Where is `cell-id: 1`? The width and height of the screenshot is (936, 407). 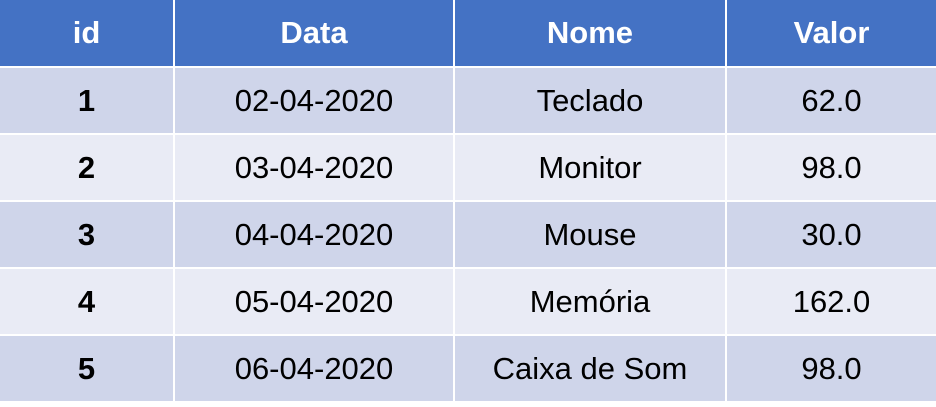
cell-id: 1 is located at coordinates (87, 100).